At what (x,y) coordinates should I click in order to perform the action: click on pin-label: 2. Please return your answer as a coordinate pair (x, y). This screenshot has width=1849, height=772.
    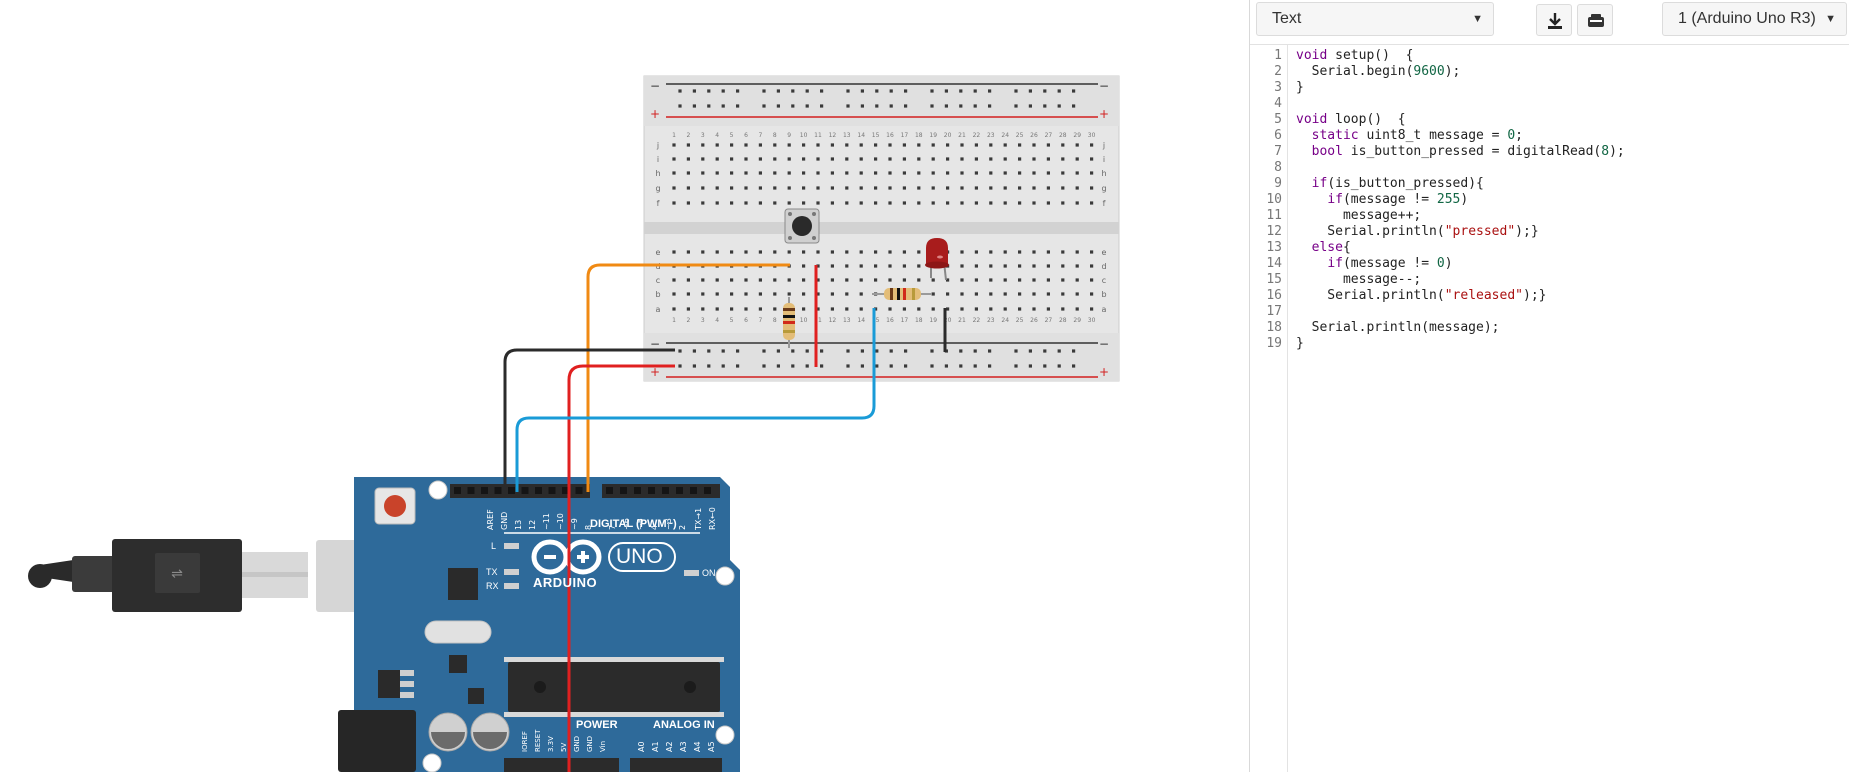
    Looking at the image, I should click on (682, 527).